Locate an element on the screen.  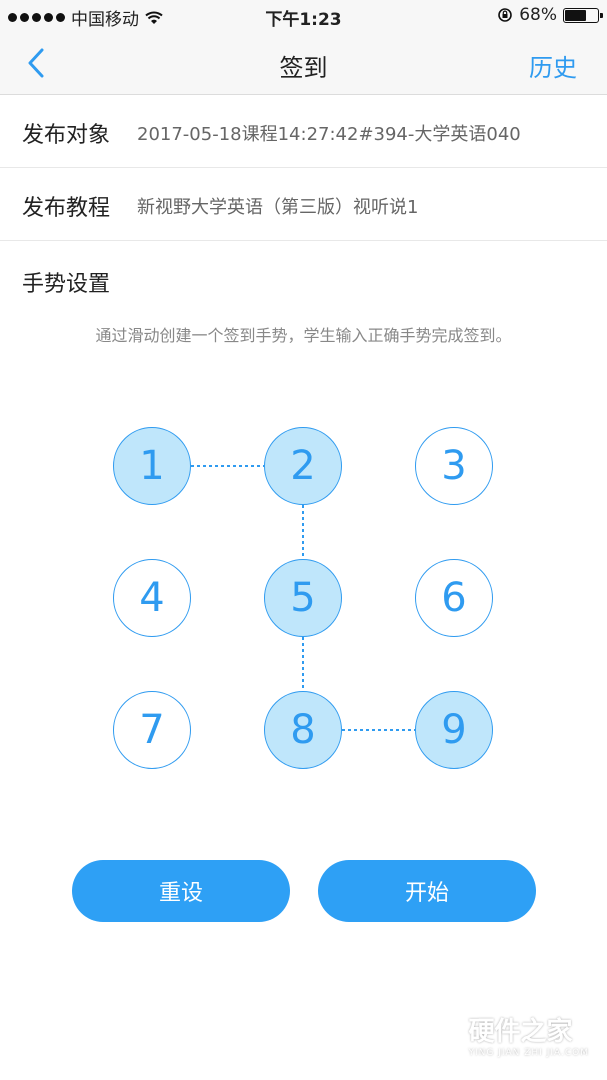
status-bar: 中国移动 下午1:23 68% is located at coordinates (303, 16).